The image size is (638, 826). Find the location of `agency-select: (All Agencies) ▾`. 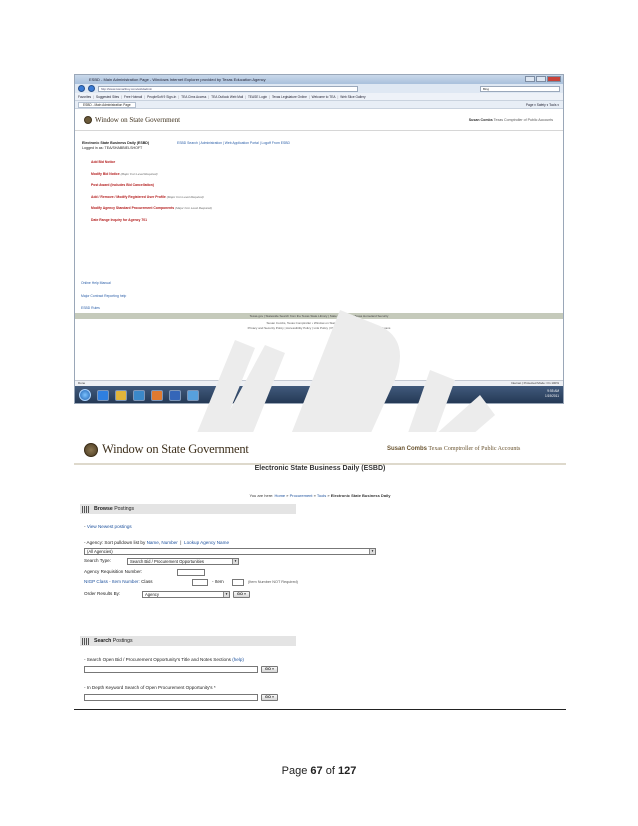

agency-select: (All Agencies) ▾ is located at coordinates (230, 551).